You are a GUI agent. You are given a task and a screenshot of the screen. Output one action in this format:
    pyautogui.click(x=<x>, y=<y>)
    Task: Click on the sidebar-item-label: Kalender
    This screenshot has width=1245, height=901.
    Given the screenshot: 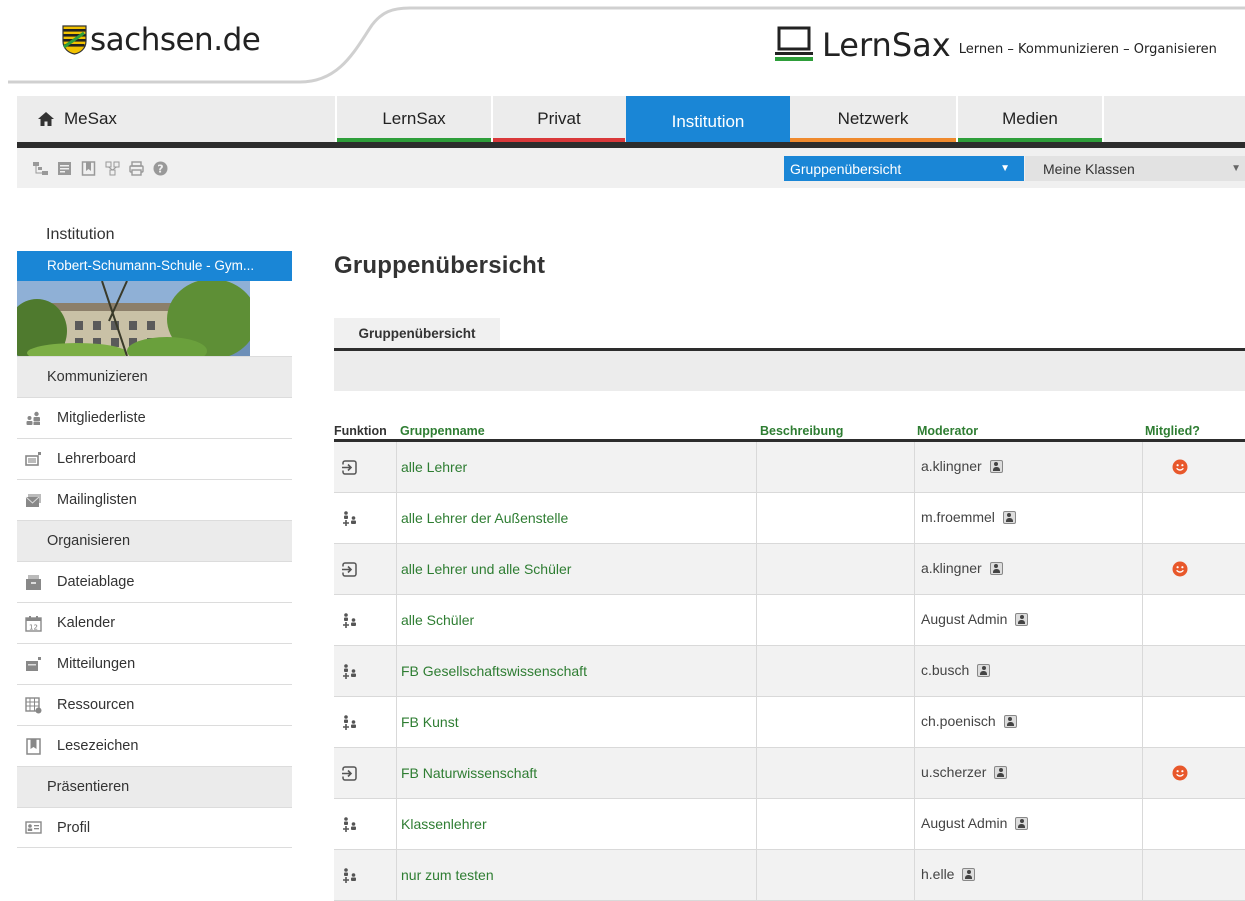 What is the action you would take?
    pyautogui.click(x=86, y=623)
    